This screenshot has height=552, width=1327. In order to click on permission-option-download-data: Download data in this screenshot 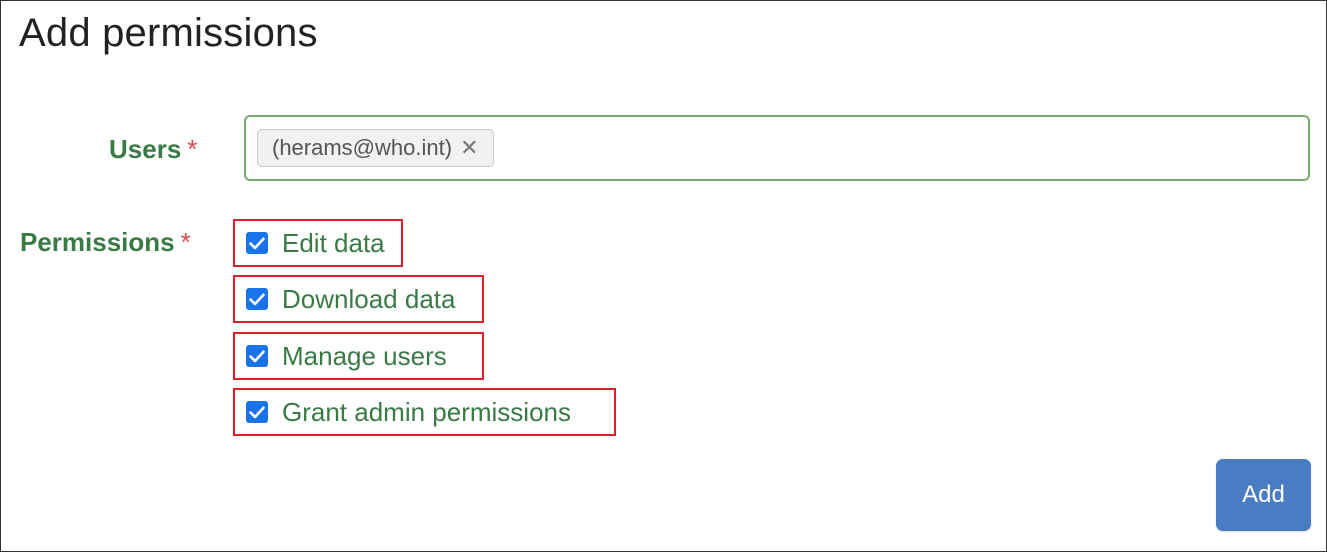, I will do `click(358, 299)`.